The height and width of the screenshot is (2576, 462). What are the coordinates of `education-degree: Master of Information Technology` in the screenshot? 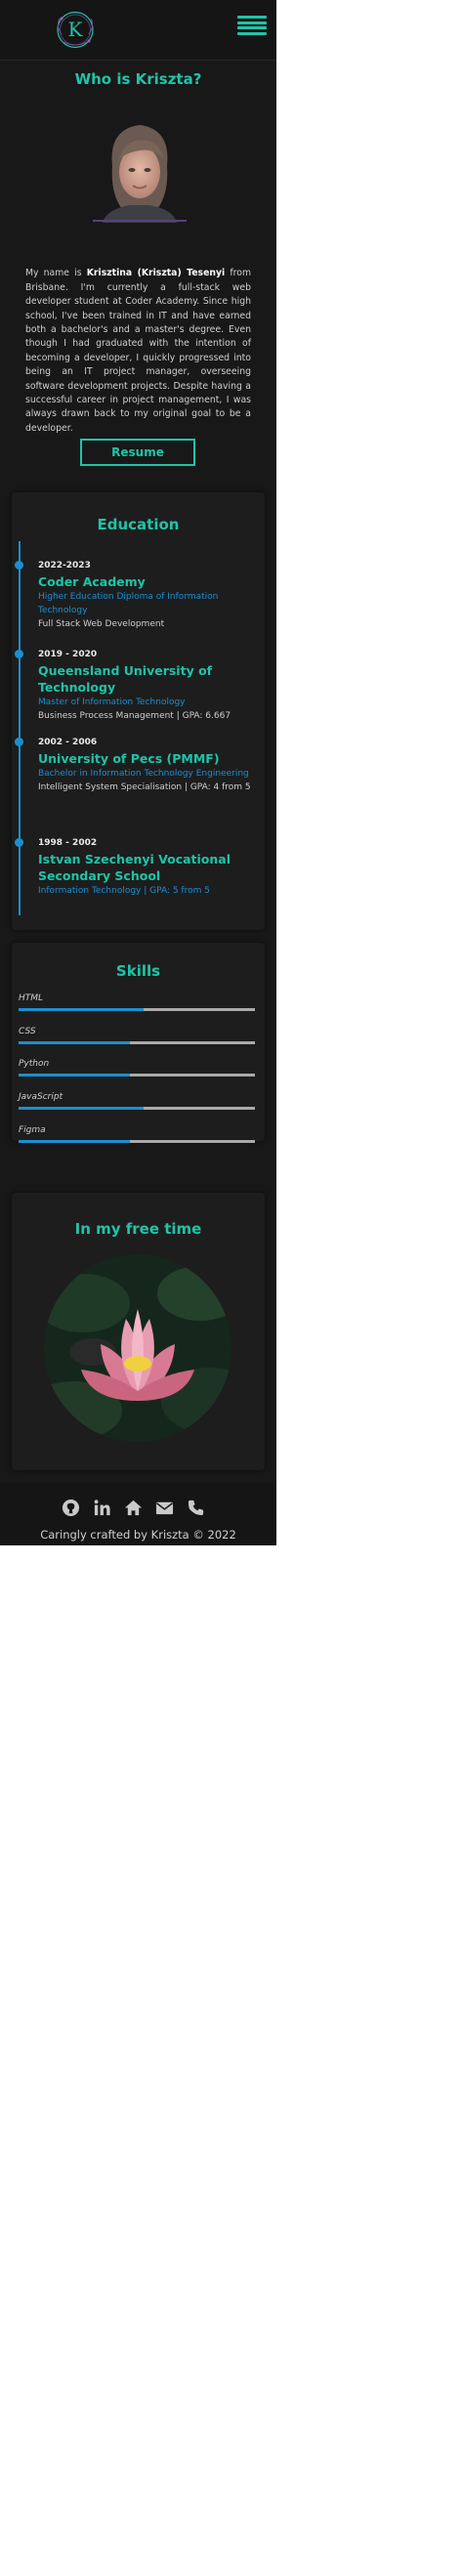 It's located at (112, 702).